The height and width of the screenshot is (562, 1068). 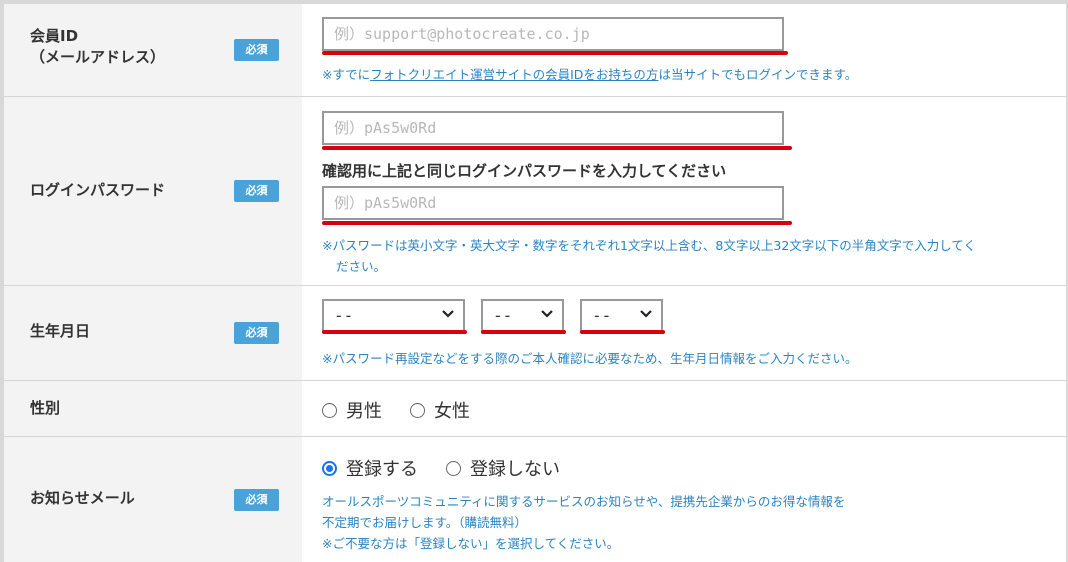 I want to click on birthday-label-cell: 生年月日 必須, so click(x=153, y=333).